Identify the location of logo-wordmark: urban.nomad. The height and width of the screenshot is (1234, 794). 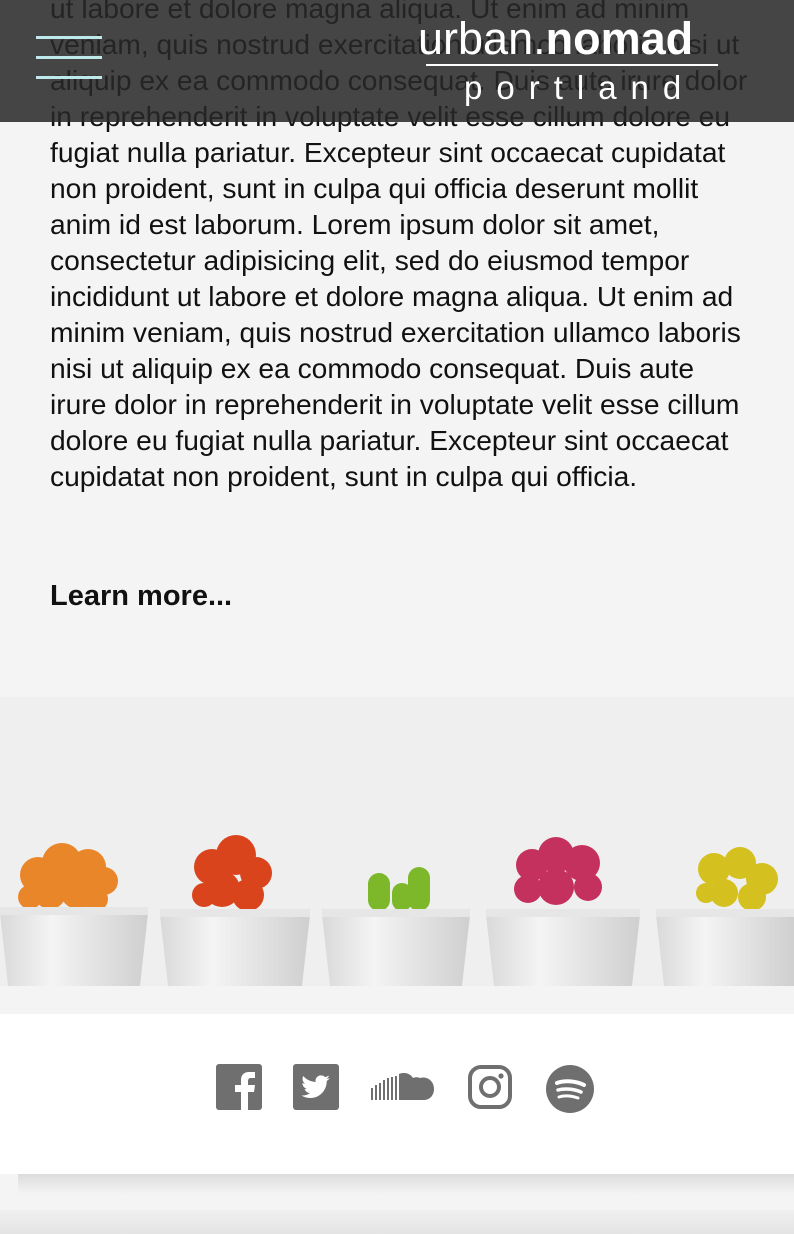
(555, 39).